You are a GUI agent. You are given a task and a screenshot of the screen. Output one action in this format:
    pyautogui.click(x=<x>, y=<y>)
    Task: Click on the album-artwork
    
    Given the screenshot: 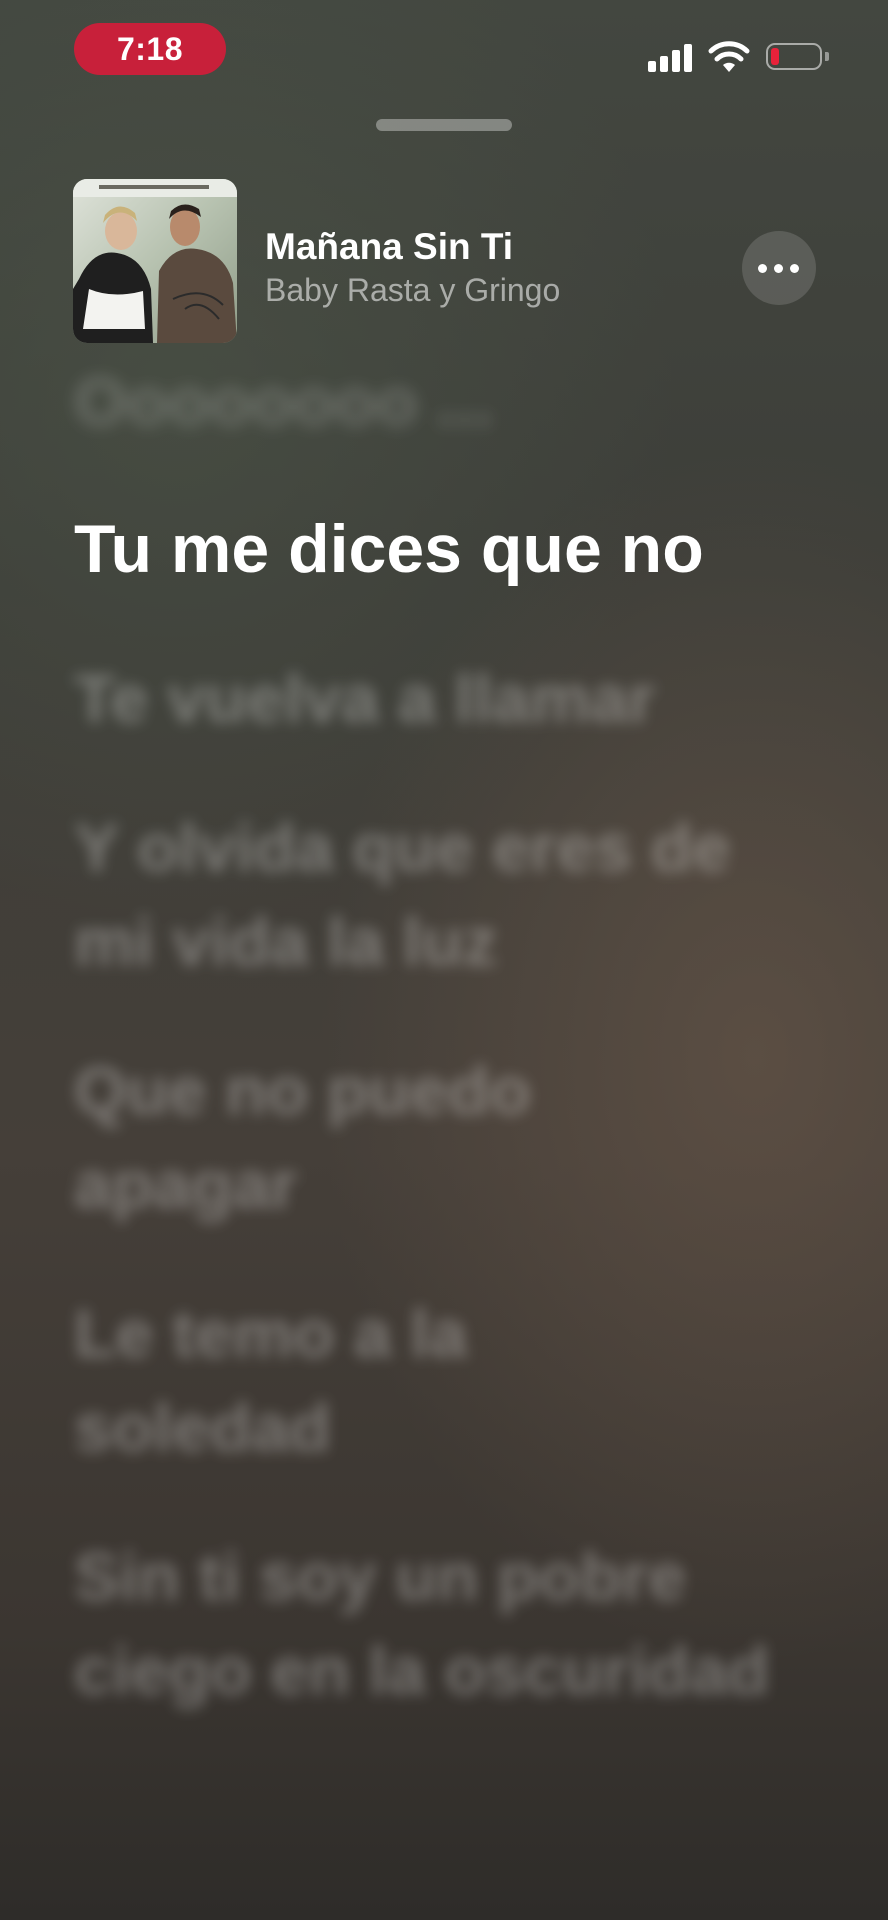 What is the action you would take?
    pyautogui.click(x=155, y=261)
    